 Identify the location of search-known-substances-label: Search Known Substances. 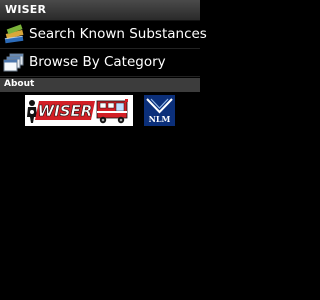
(118, 34).